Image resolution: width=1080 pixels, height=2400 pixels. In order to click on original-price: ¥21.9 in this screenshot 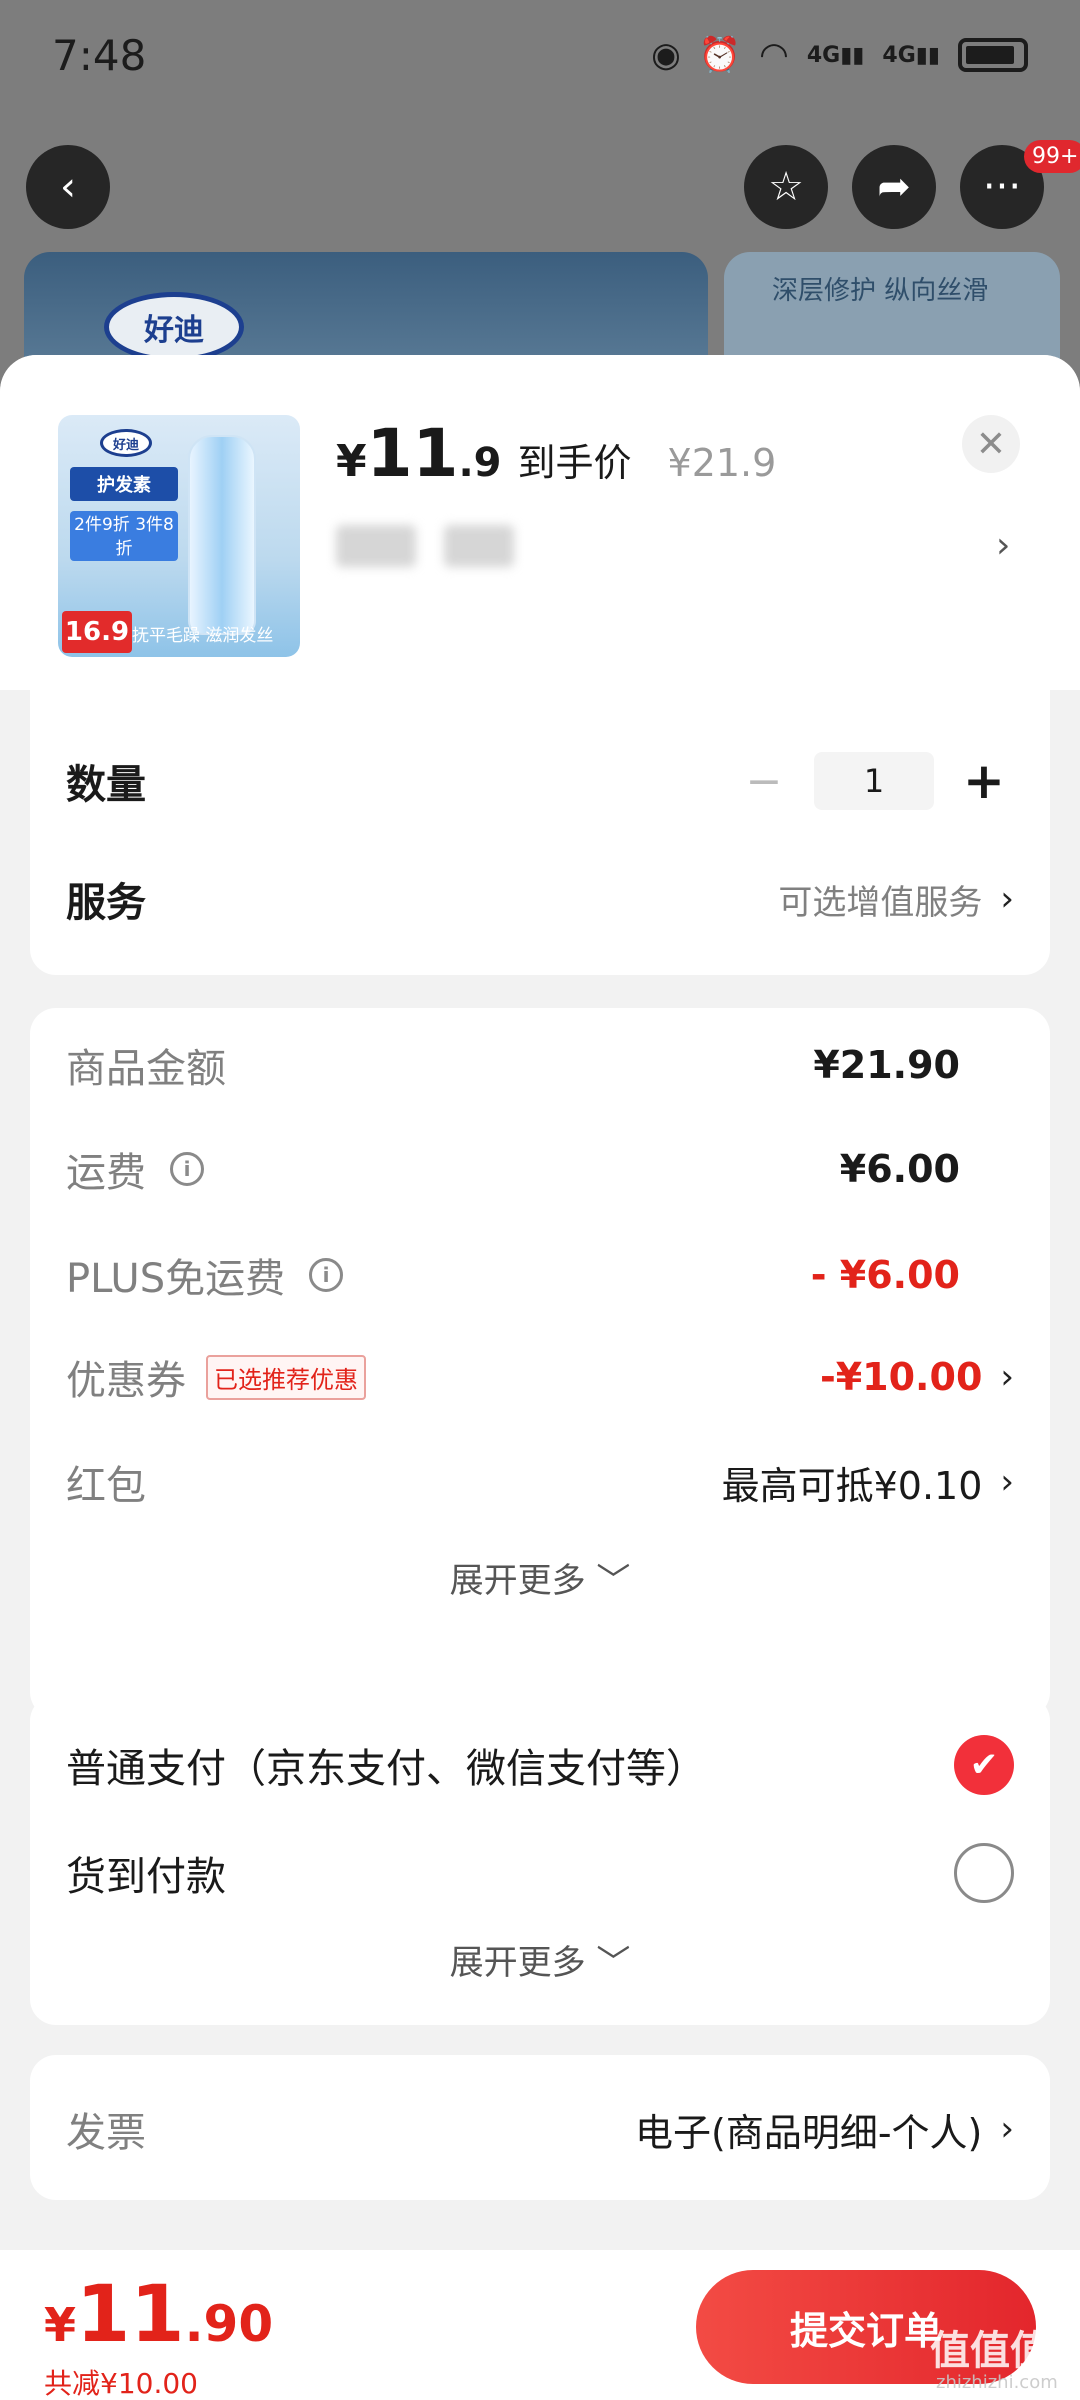, I will do `click(722, 463)`.